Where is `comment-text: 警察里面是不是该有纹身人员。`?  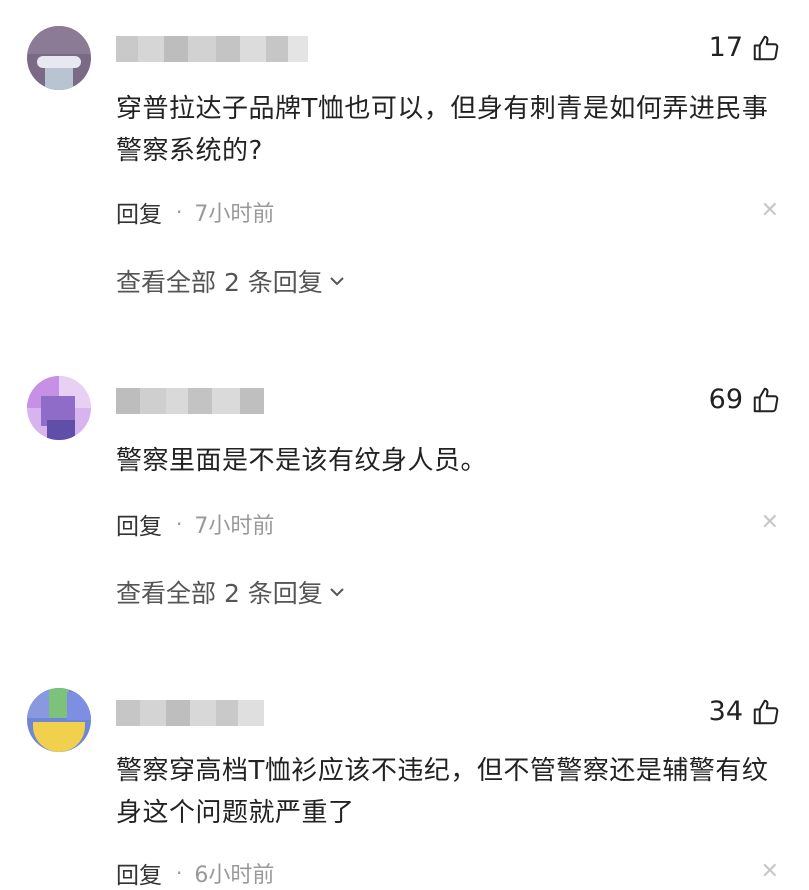 comment-text: 警察里面是不是该有纹身人员。 is located at coordinates (302, 461).